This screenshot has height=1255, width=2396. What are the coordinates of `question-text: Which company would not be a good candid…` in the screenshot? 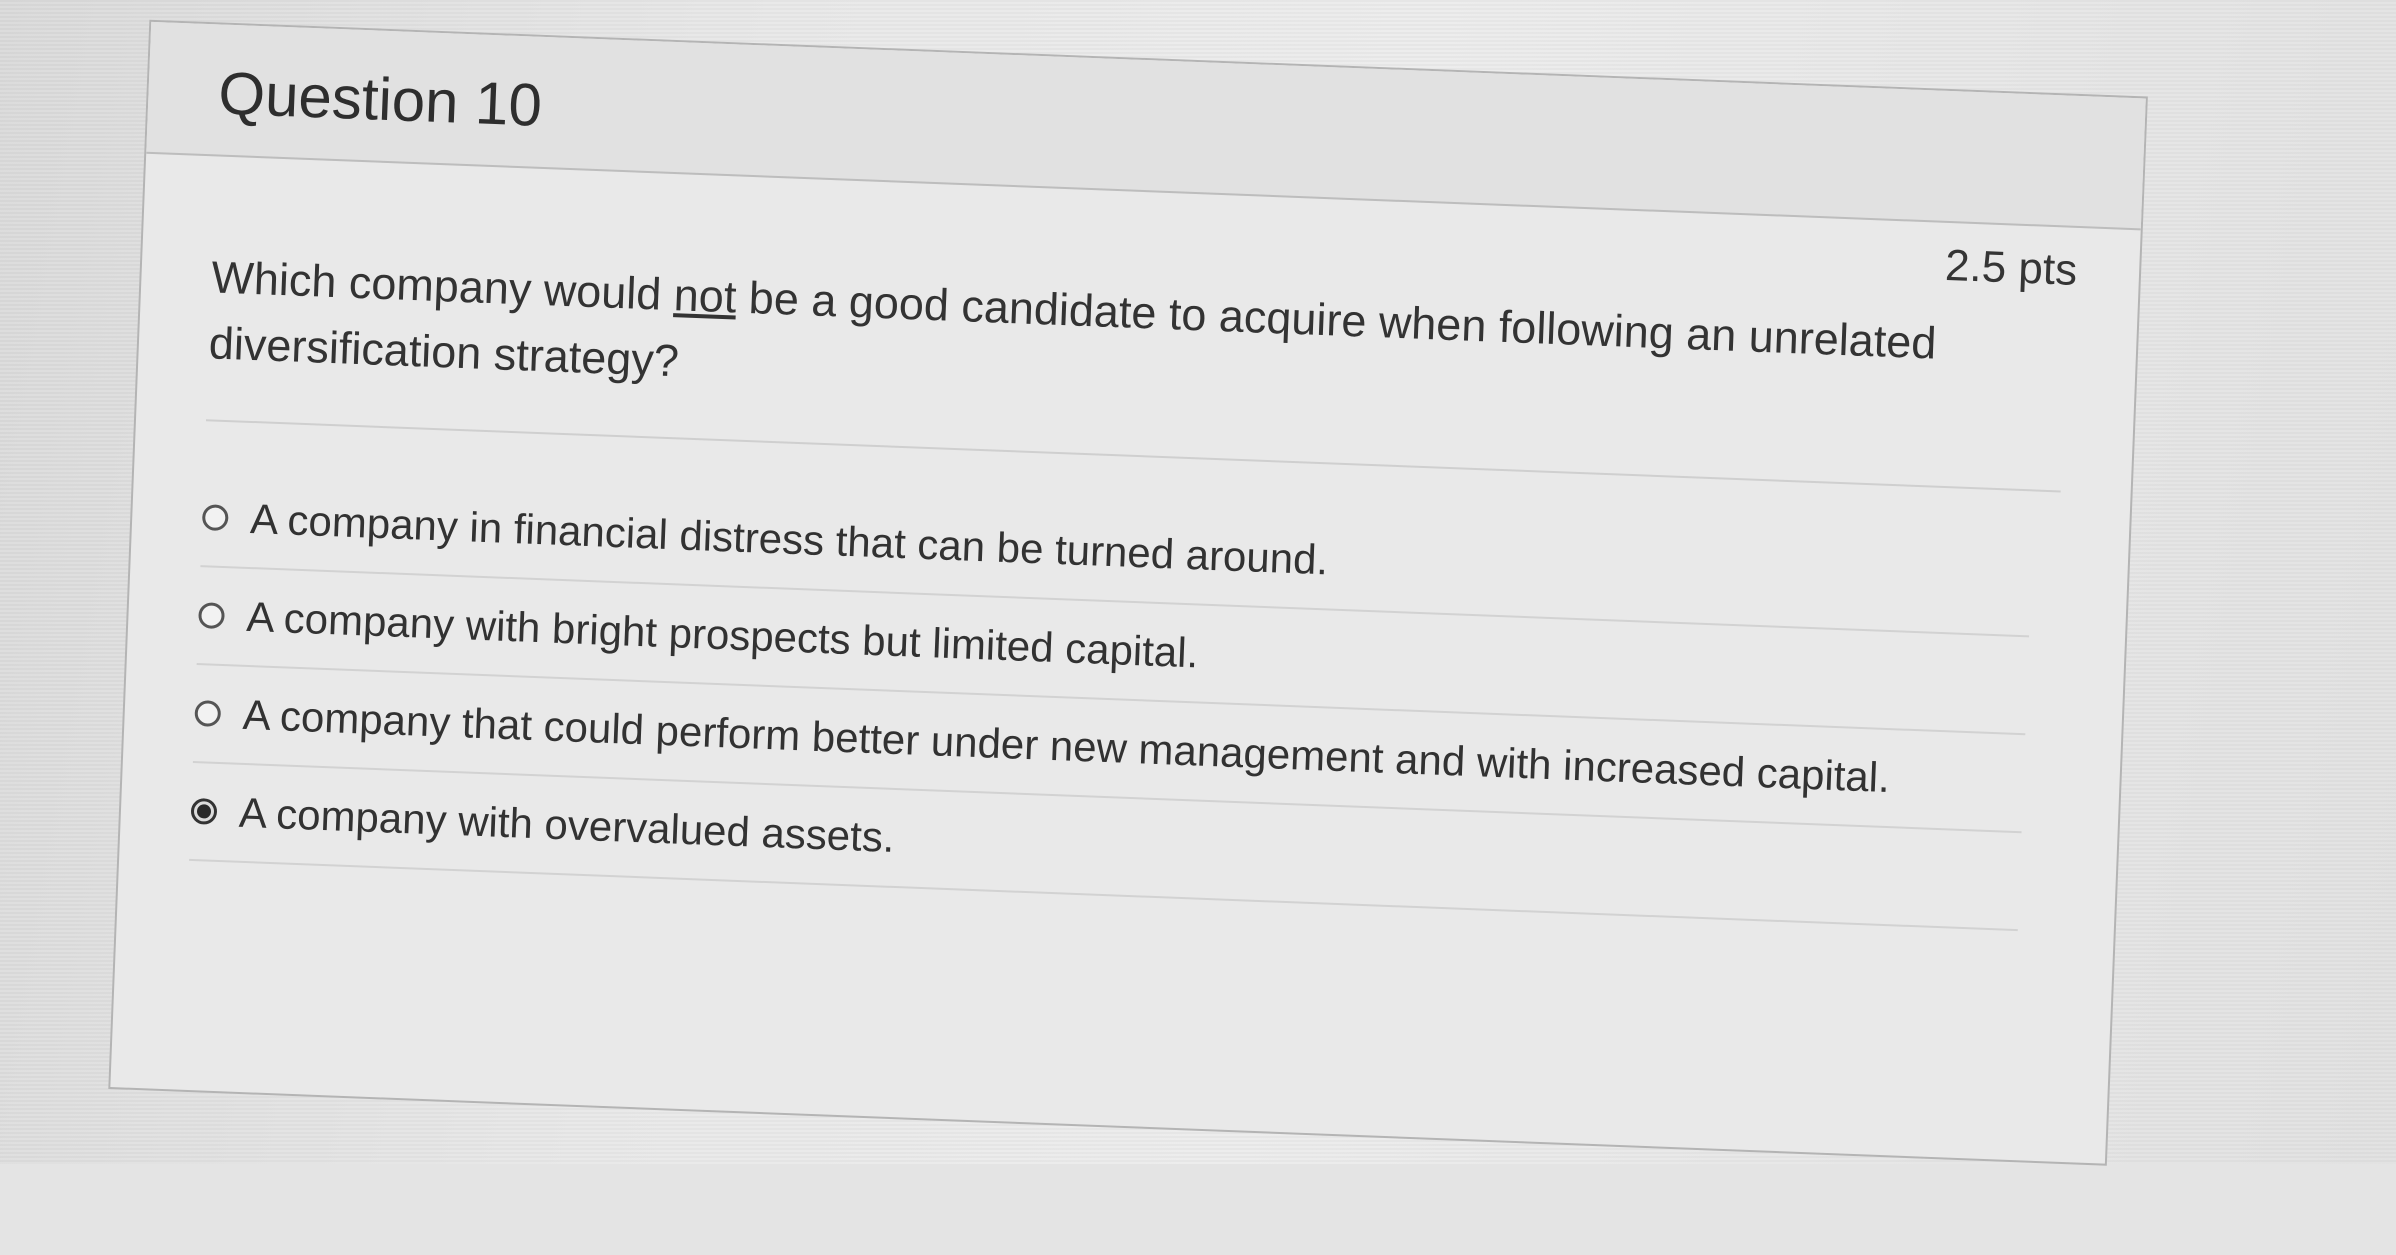 It's located at (1110, 344).